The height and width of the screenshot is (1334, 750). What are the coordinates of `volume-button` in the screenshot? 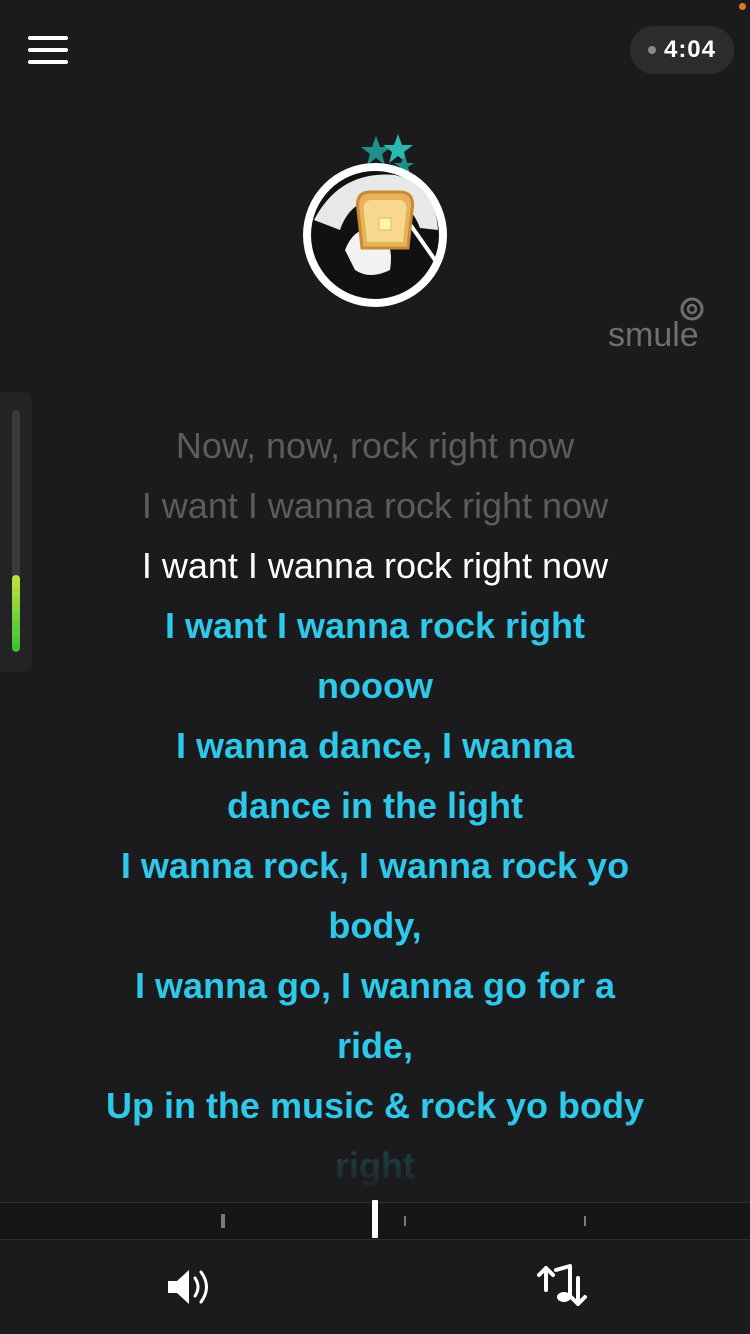 It's located at (190, 1287).